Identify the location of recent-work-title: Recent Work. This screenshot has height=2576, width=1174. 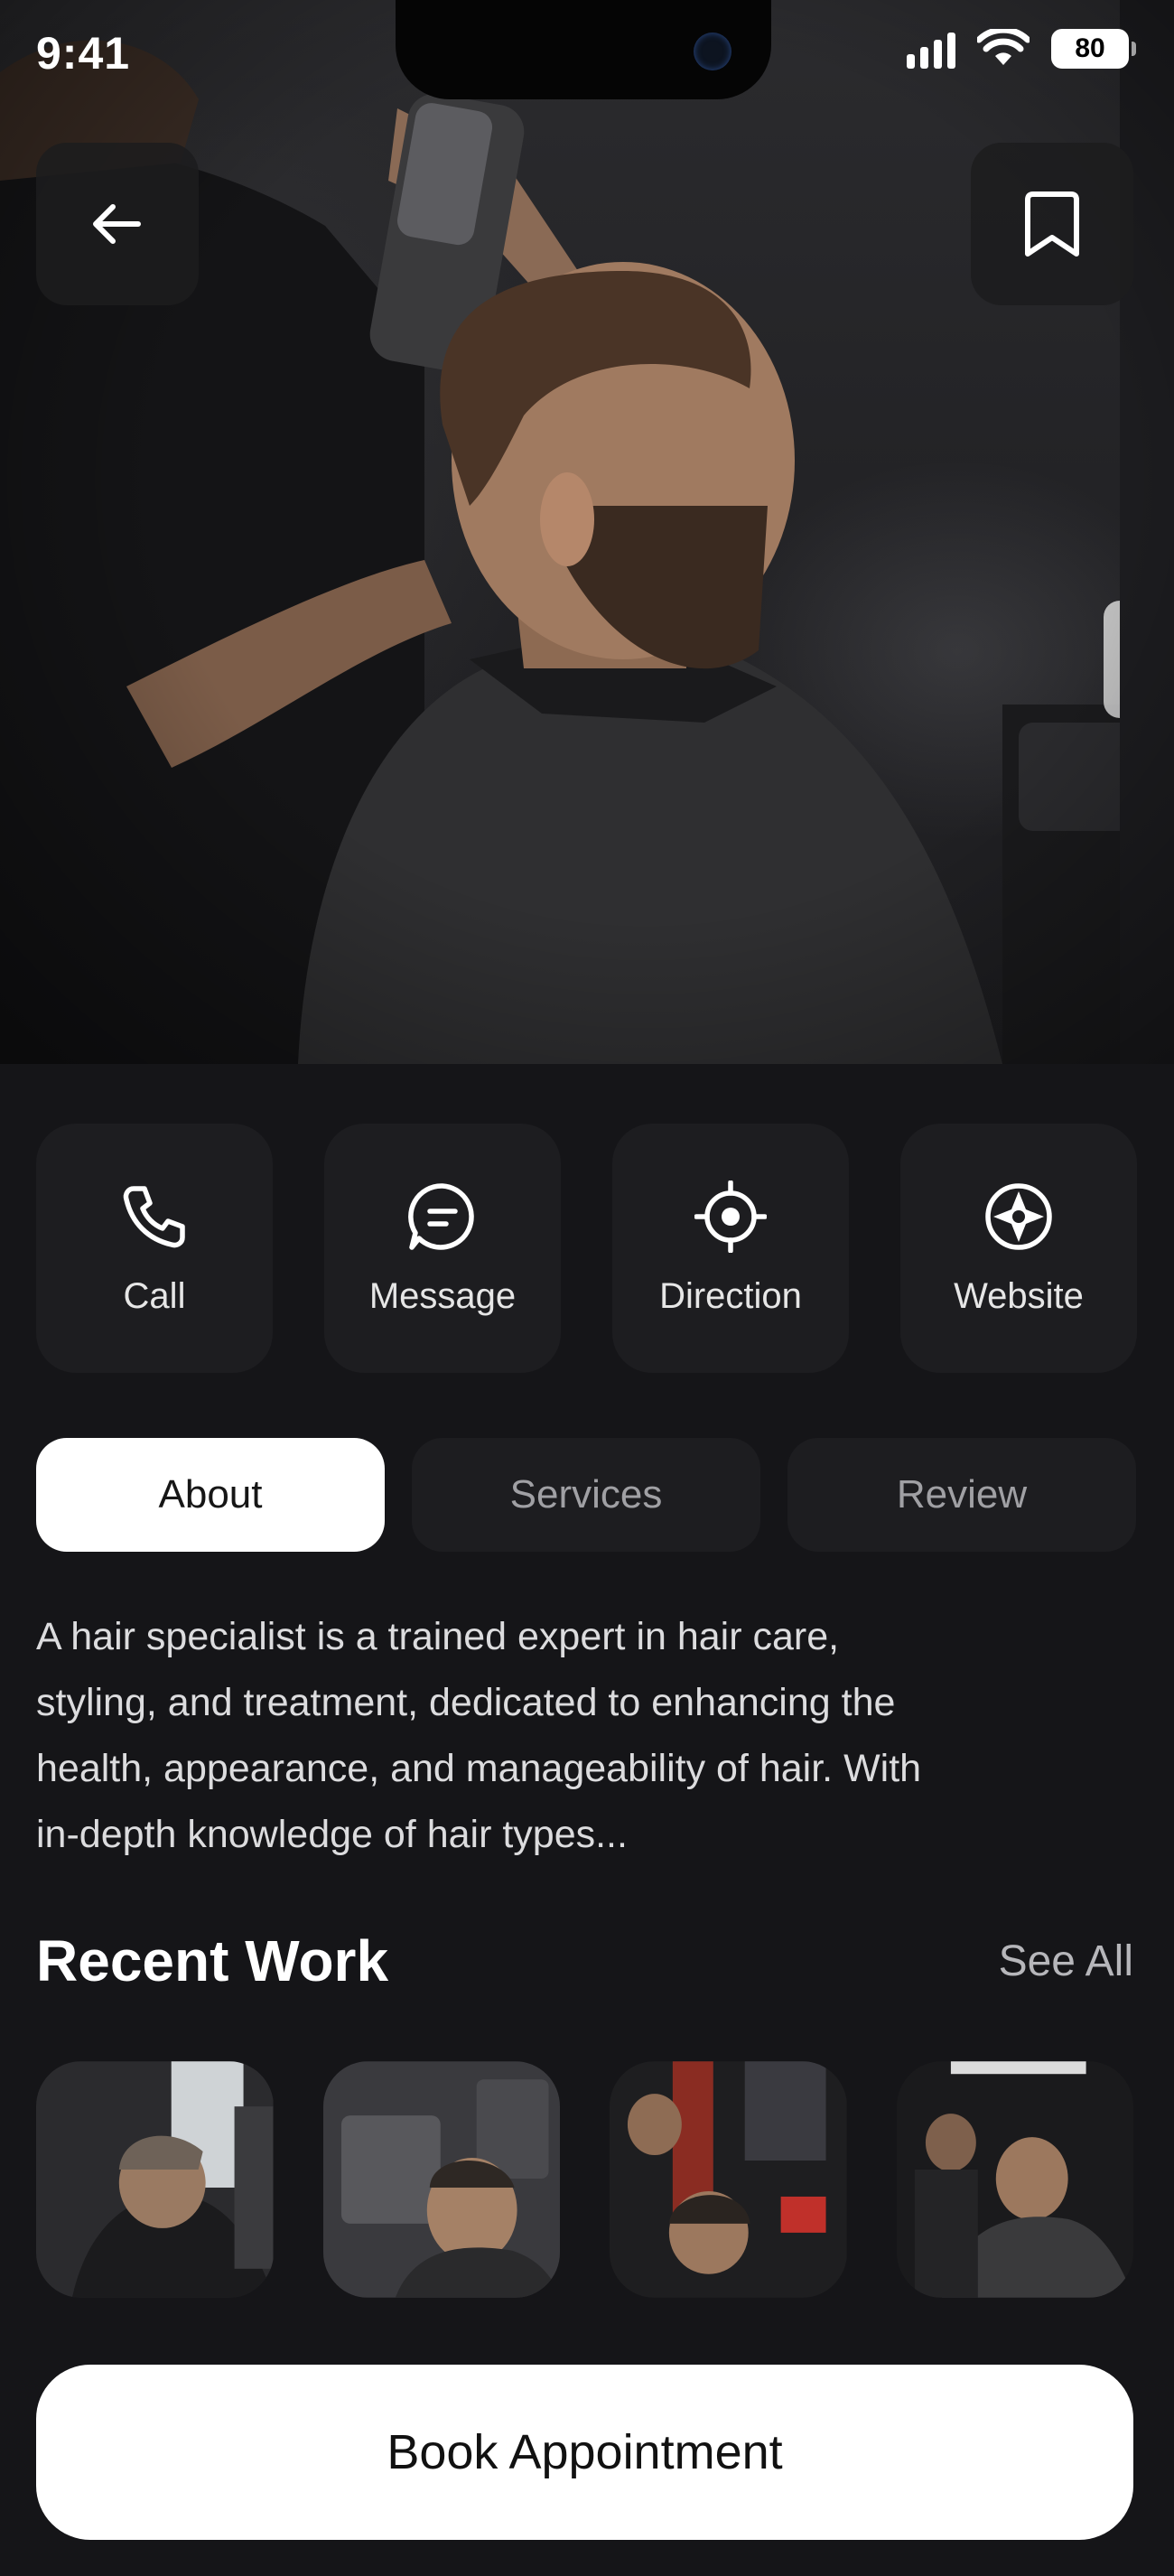
(212, 1960).